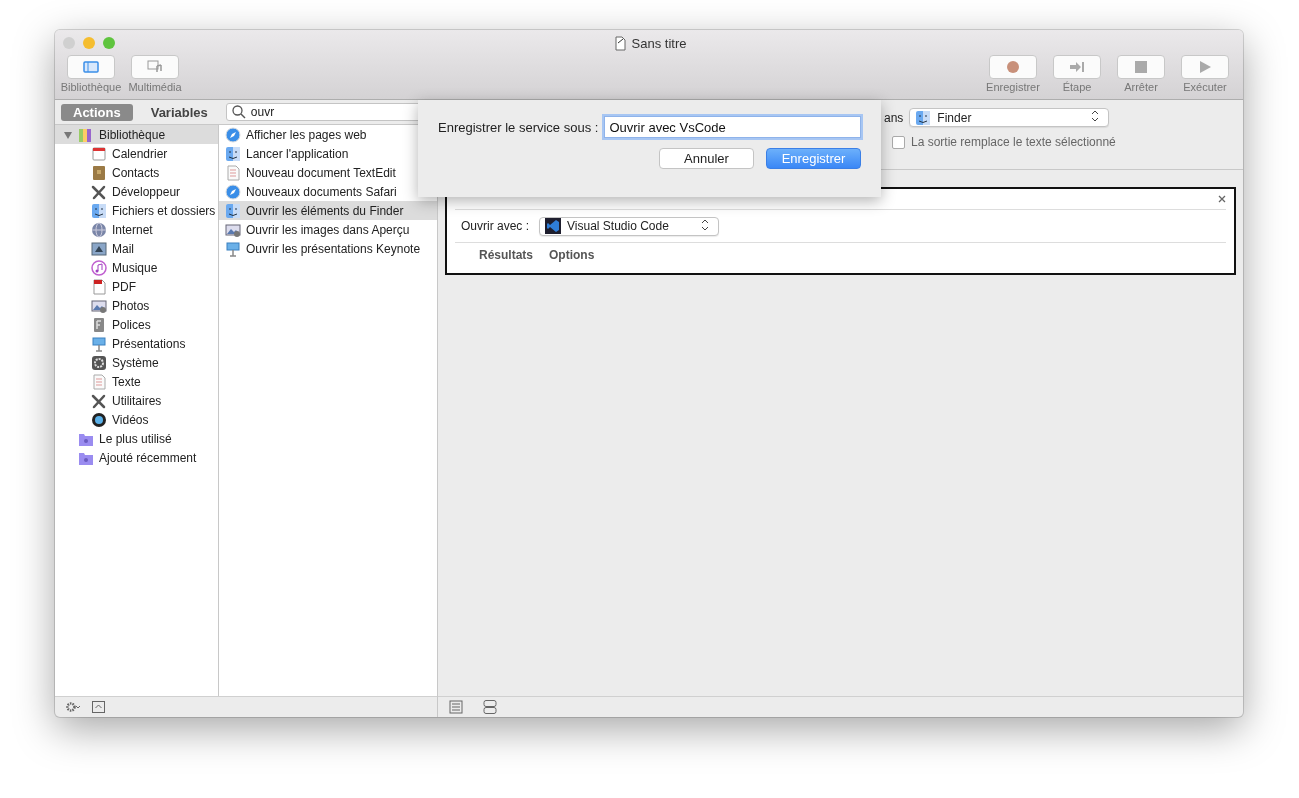 The width and height of the screenshot is (1299, 798). Describe the element at coordinates (1009, 117) in the screenshot. I see `application-popup: Finder` at that location.